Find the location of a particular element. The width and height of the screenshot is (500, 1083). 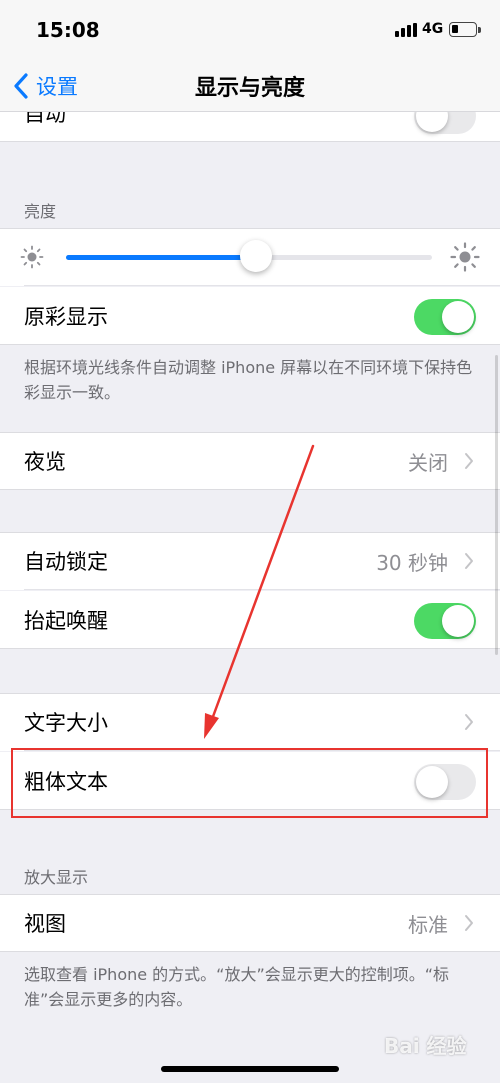

true-tone-toggle is located at coordinates (445, 317).